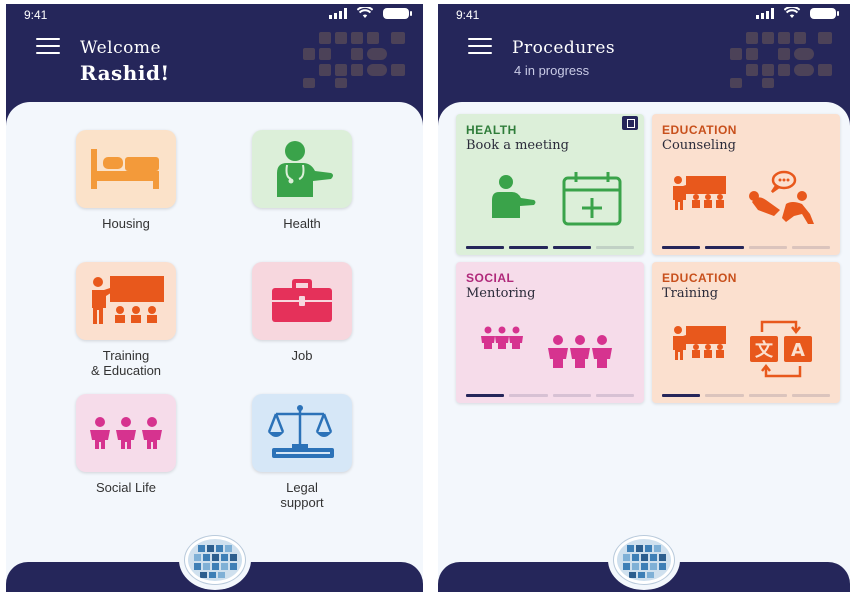 The image size is (852, 594). I want to click on scales-icon, so click(300, 431).